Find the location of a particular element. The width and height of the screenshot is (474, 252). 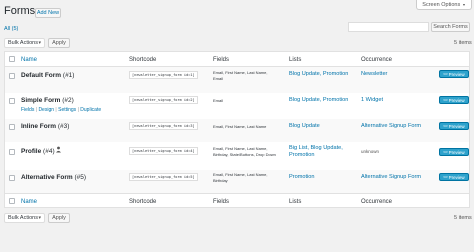

design-link: Design is located at coordinates (46, 110).